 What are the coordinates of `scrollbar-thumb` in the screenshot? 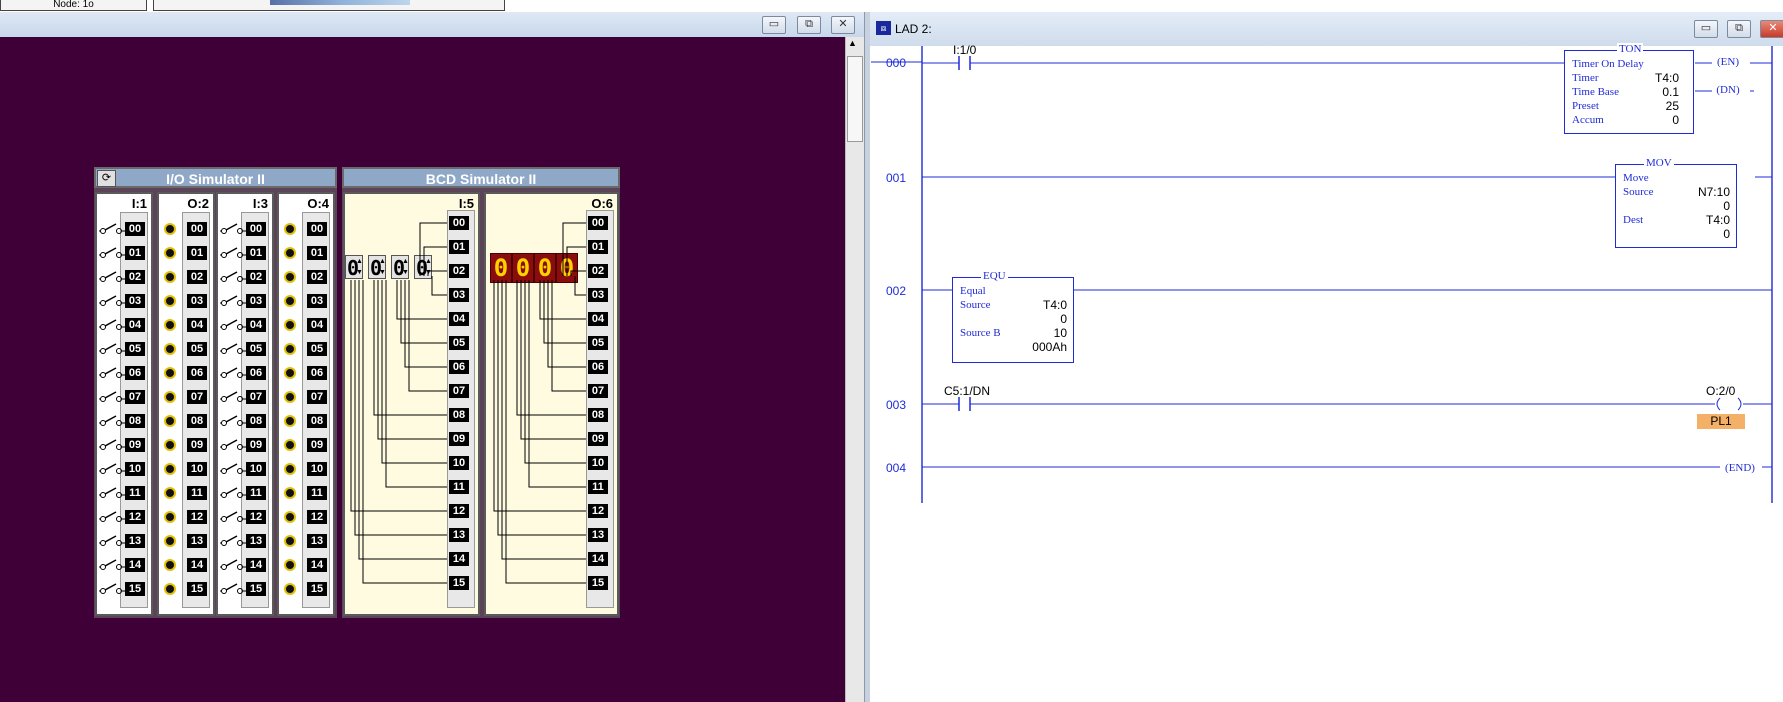 It's located at (855, 99).